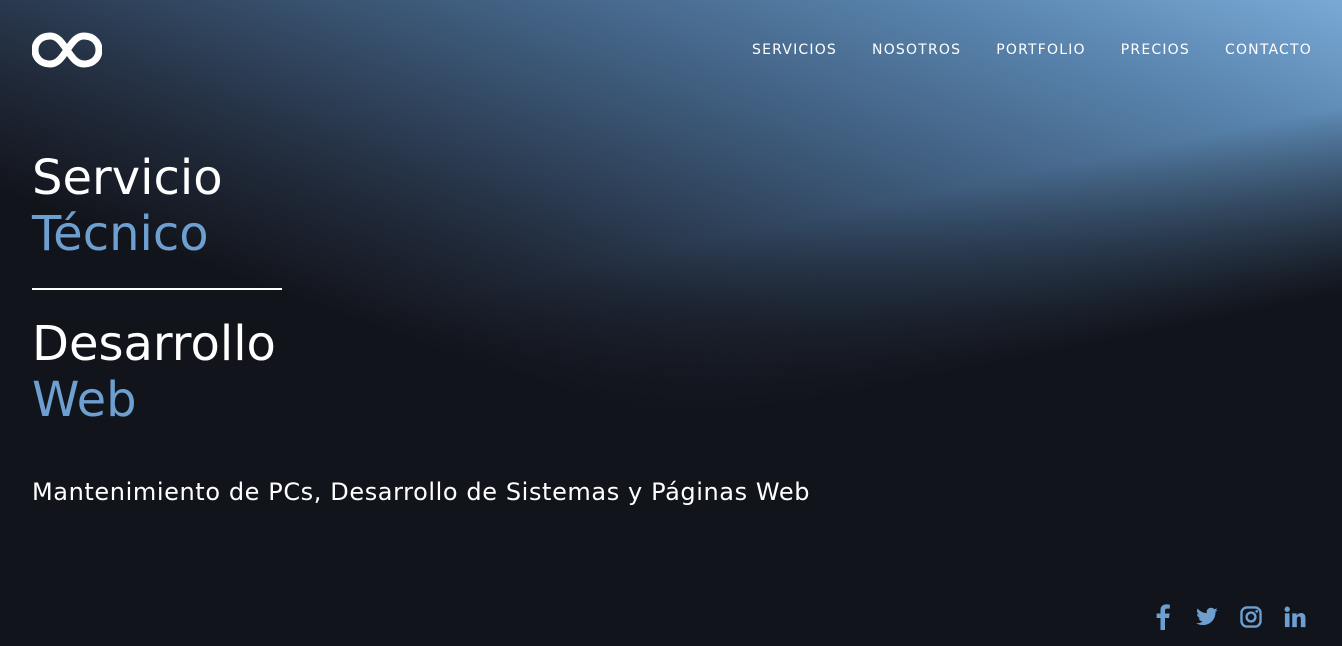 The height and width of the screenshot is (646, 1342). I want to click on infinity-icon, so click(67, 50).